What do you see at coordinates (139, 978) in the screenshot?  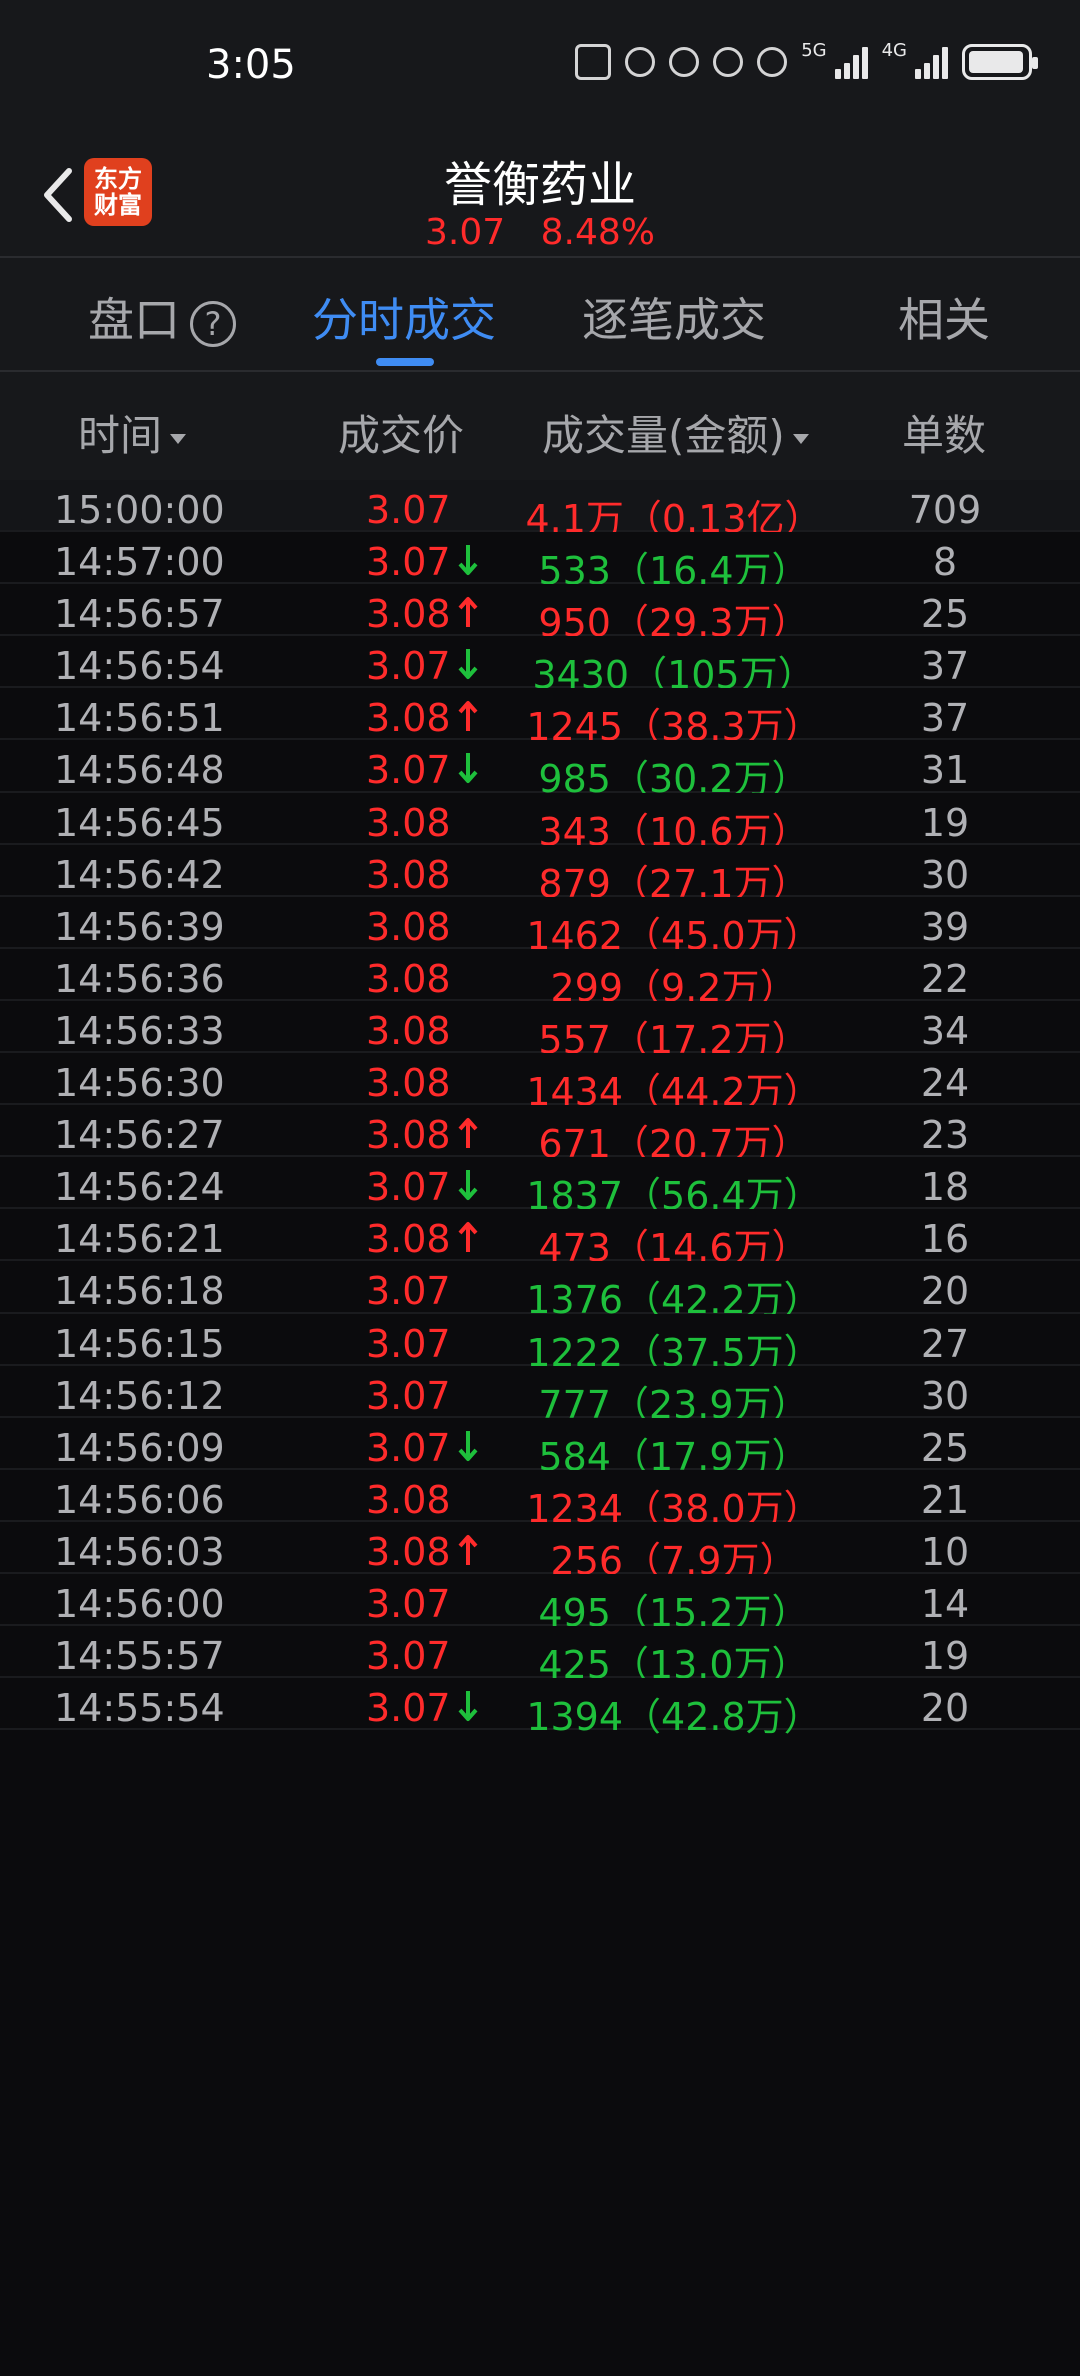 I see `trade-time: 14:56:36` at bounding box center [139, 978].